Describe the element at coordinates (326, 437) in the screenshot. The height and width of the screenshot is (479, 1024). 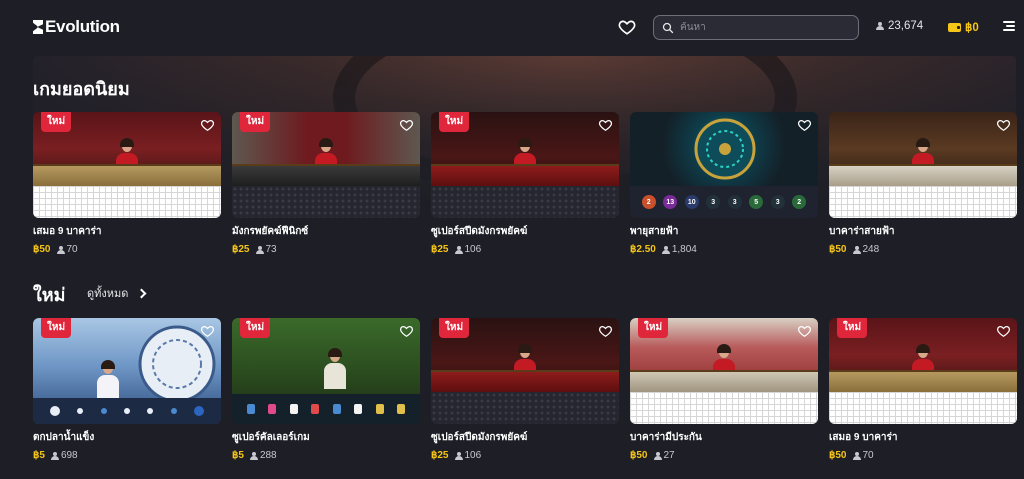
I see `game-name: ซูเปอร์คัลเลอร์เกม` at that location.